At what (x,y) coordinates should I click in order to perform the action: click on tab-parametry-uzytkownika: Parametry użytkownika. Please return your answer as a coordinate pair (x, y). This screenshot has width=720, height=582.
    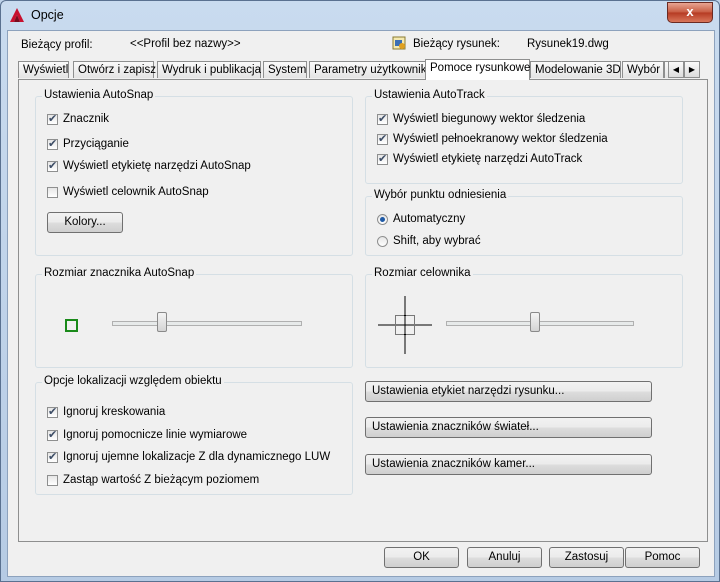
    Looking at the image, I should click on (371, 69).